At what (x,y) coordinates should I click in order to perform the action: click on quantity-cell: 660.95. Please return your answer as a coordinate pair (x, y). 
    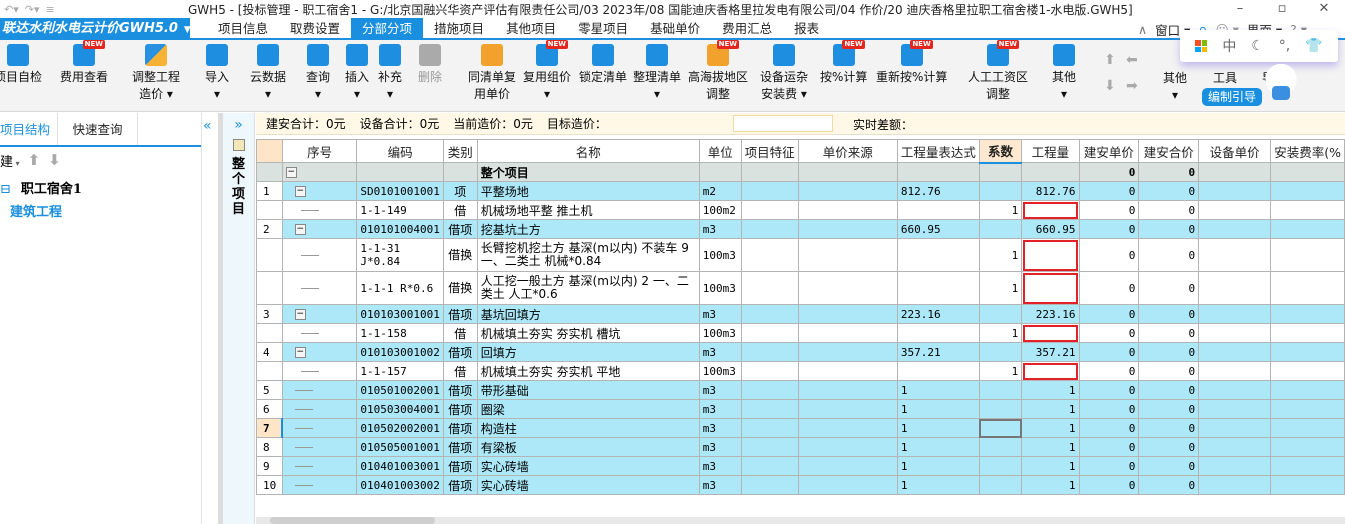
    Looking at the image, I should click on (1050, 229).